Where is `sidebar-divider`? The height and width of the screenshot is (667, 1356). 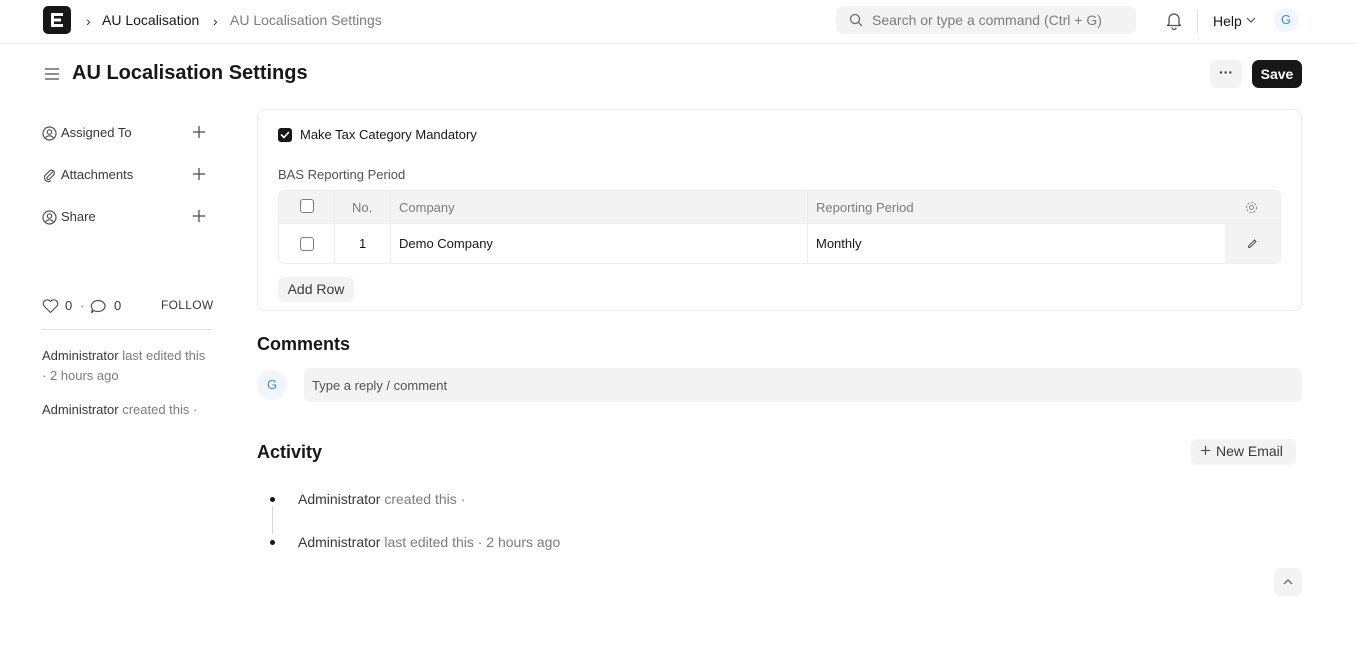
sidebar-divider is located at coordinates (127, 329).